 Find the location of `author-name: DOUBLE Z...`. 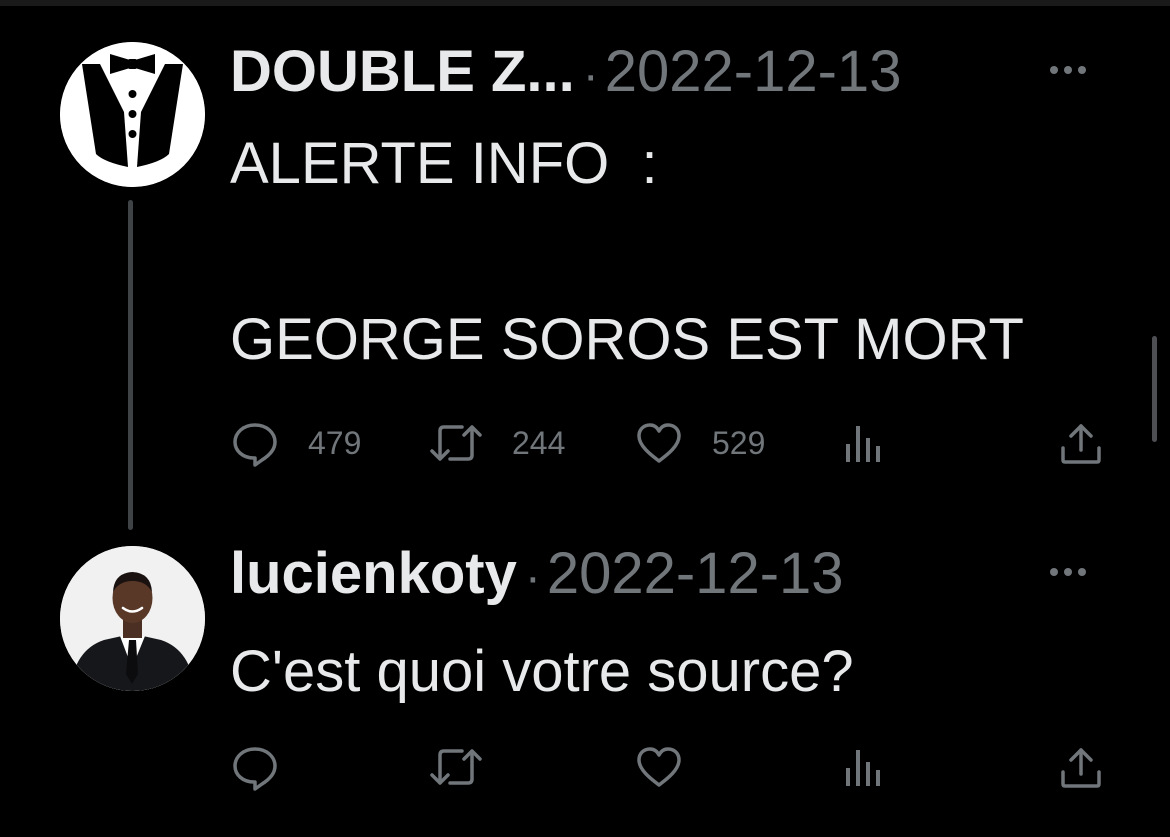

author-name: DOUBLE Z... is located at coordinates (402, 71).